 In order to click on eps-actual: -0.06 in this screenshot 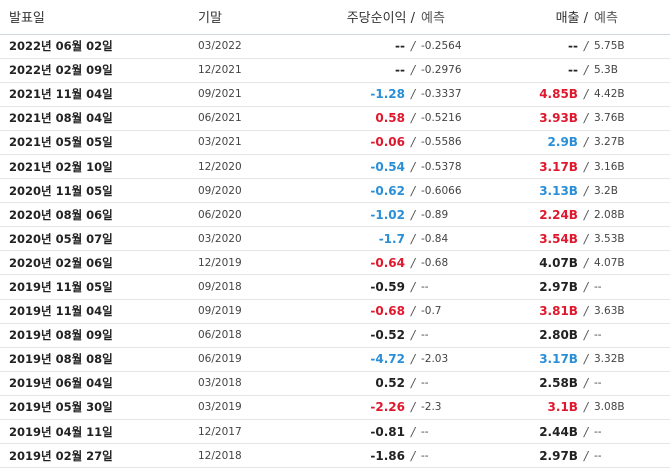, I will do `click(387, 142)`.